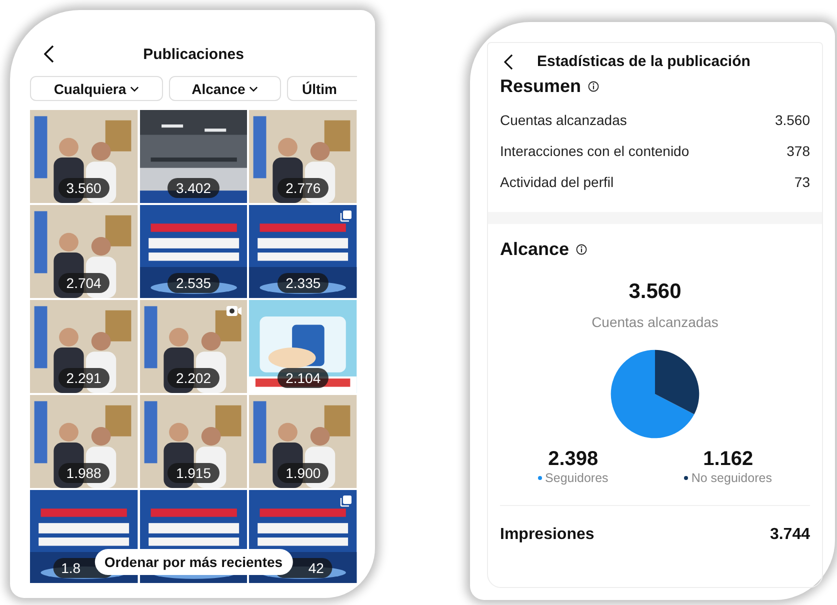 The image size is (837, 605). Describe the element at coordinates (563, 120) in the screenshot. I see `metric-label: Cuentas alcanzadas` at that location.